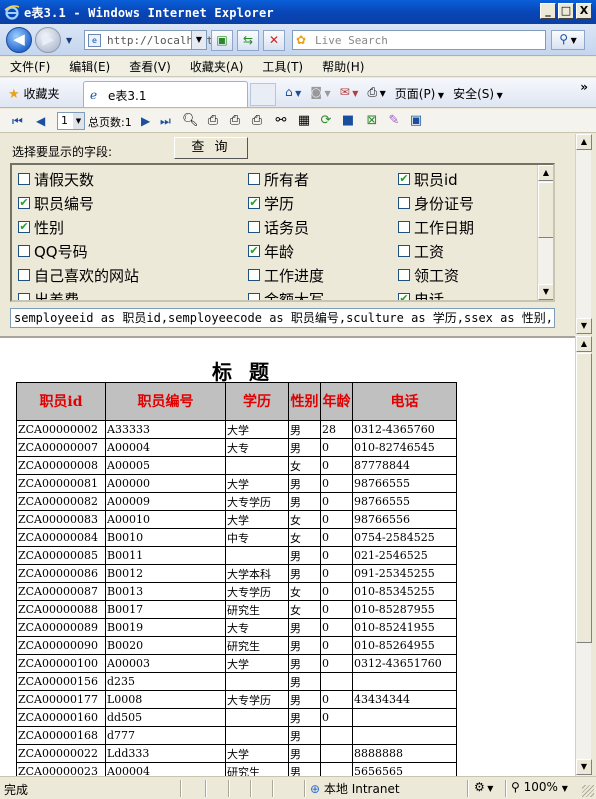 Image resolution: width=596 pixels, height=799 pixels. Describe the element at coordinates (304, 121) in the screenshot. I see `calculator-icon: ▦` at that location.